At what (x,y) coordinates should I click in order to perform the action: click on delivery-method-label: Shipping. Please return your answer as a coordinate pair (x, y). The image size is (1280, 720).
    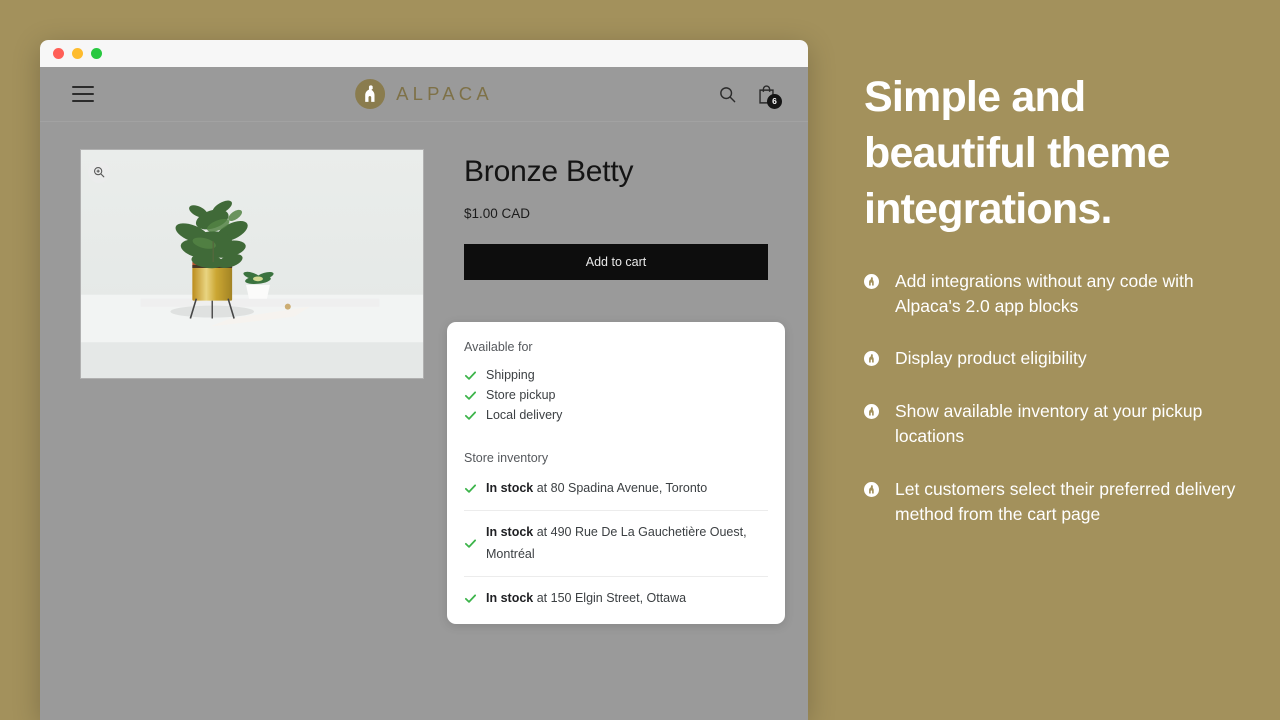
    Looking at the image, I should click on (510, 375).